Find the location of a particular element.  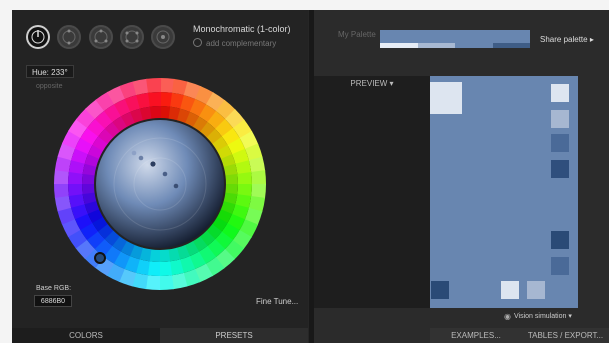

triad-icon is located at coordinates (69, 37).